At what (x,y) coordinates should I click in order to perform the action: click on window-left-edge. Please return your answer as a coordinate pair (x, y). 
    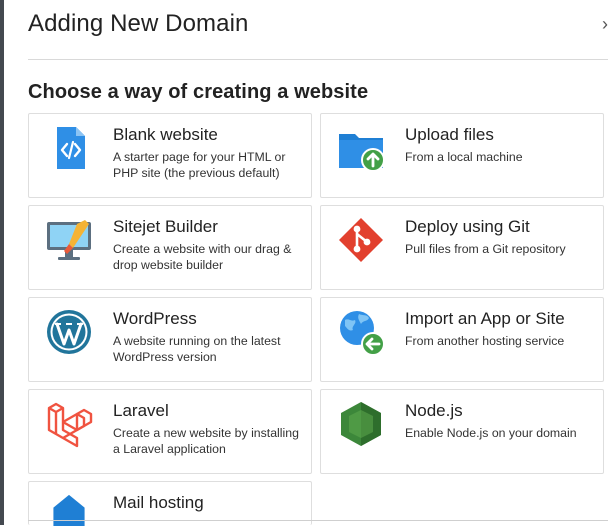
    Looking at the image, I should click on (2, 262).